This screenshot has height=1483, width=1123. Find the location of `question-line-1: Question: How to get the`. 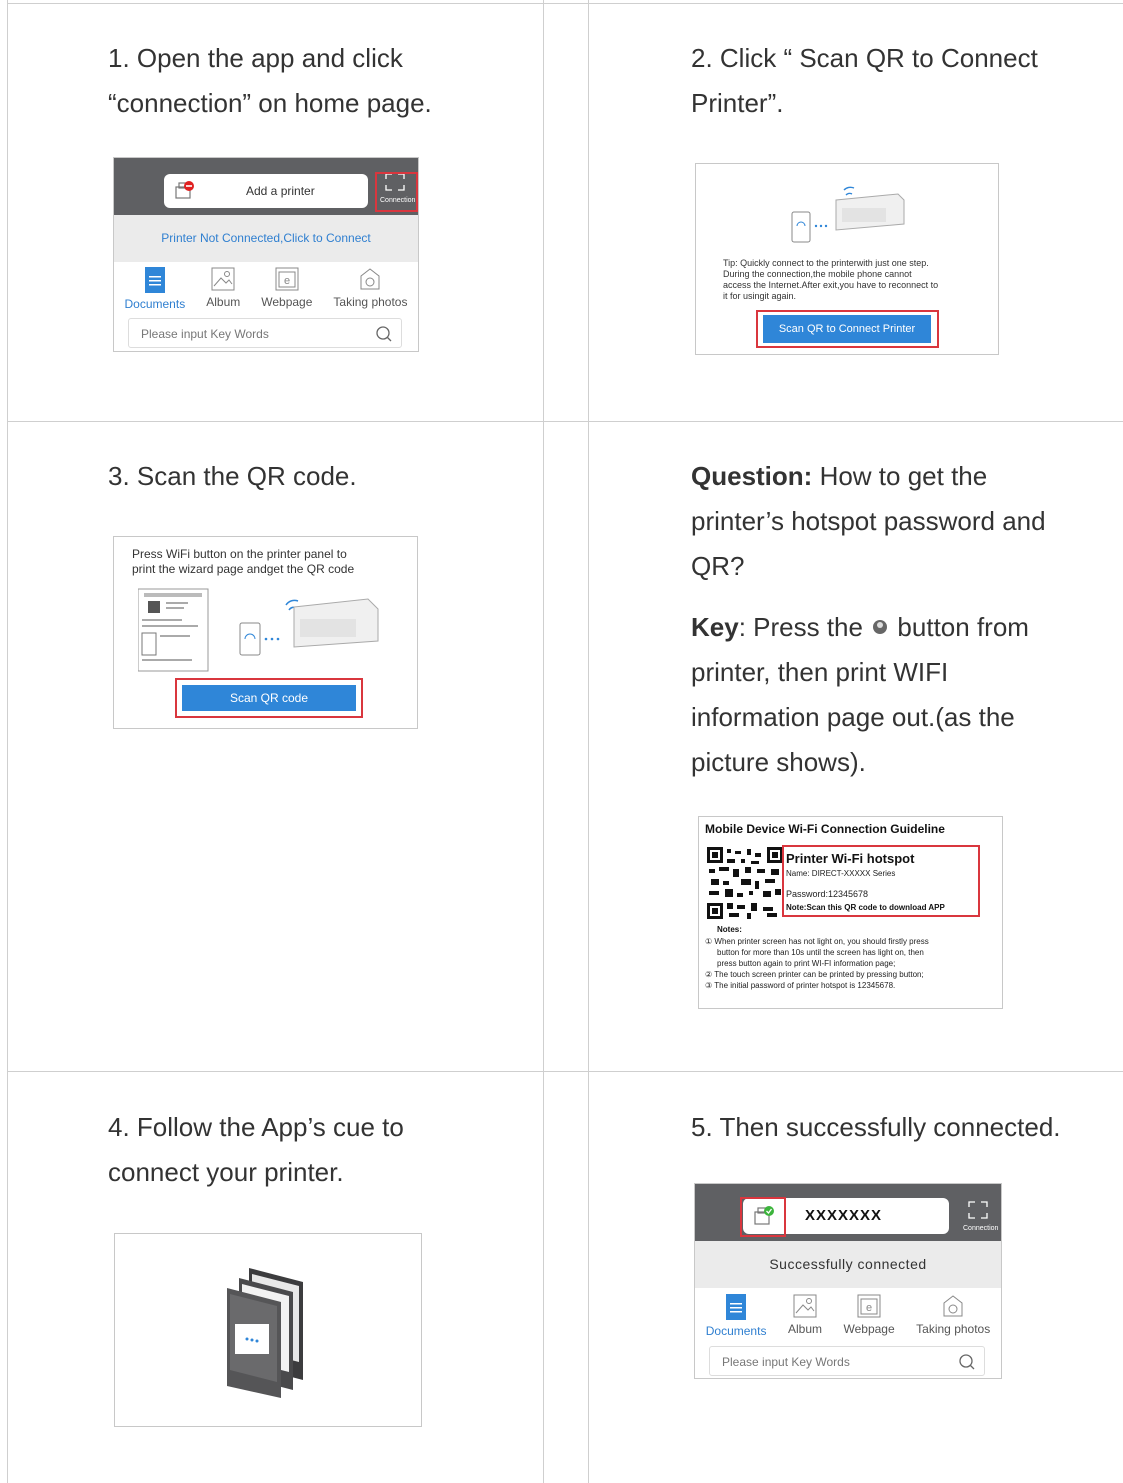

question-line-1: Question: How to get the is located at coordinates (868, 476).